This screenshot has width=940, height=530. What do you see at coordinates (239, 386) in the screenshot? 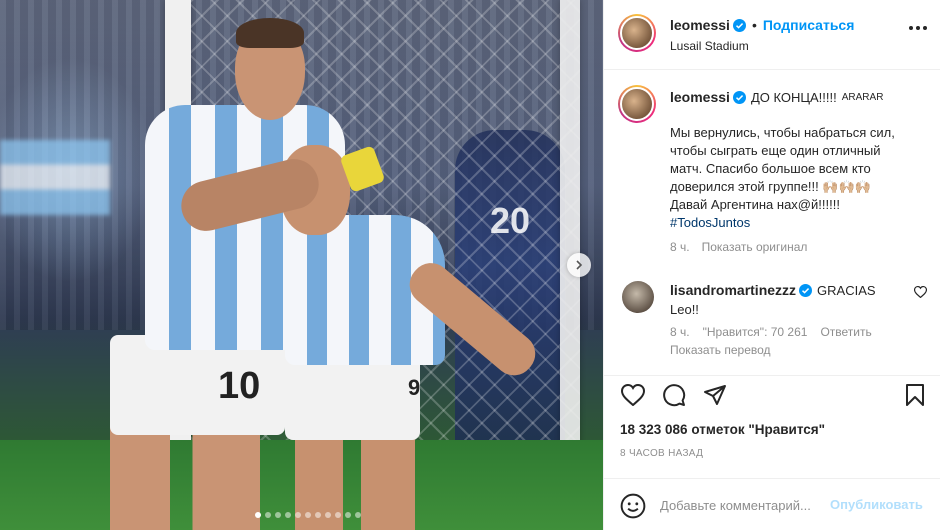
I see `jersey-number-front: 10` at bounding box center [239, 386].